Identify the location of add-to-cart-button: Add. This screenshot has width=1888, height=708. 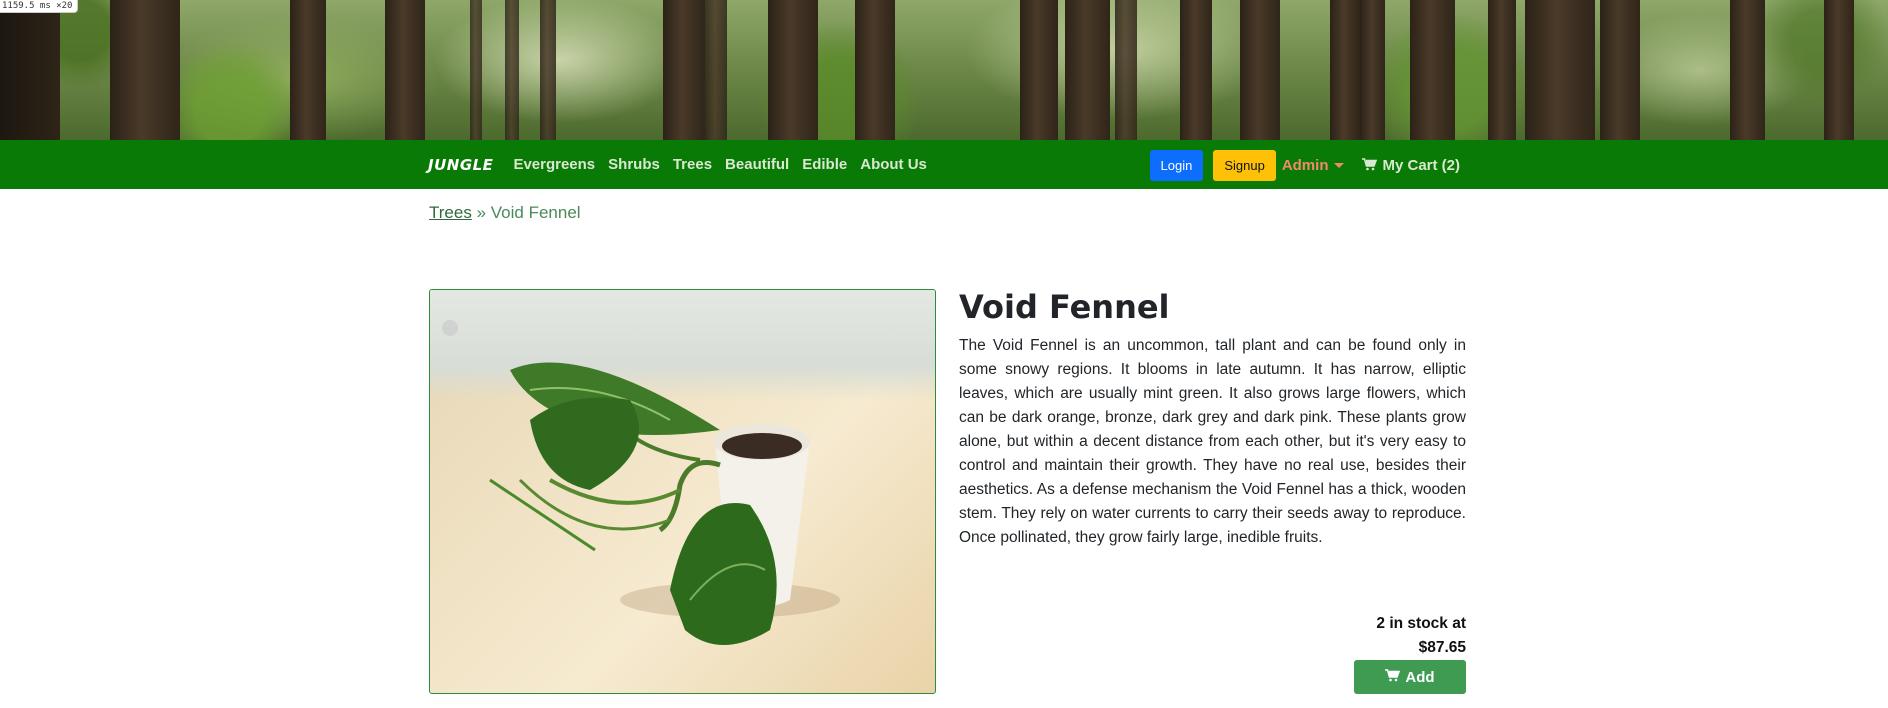
(1410, 677).